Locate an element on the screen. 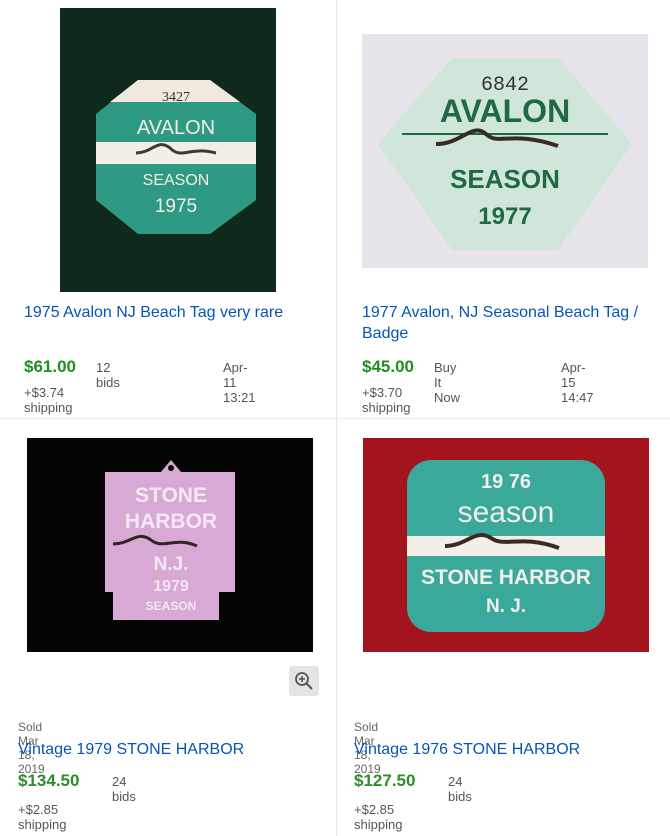 The image size is (670, 836). stone-harbor-1979-tag-photo: STONE HARBOR N.J. 1979 SEASON is located at coordinates (170, 545).